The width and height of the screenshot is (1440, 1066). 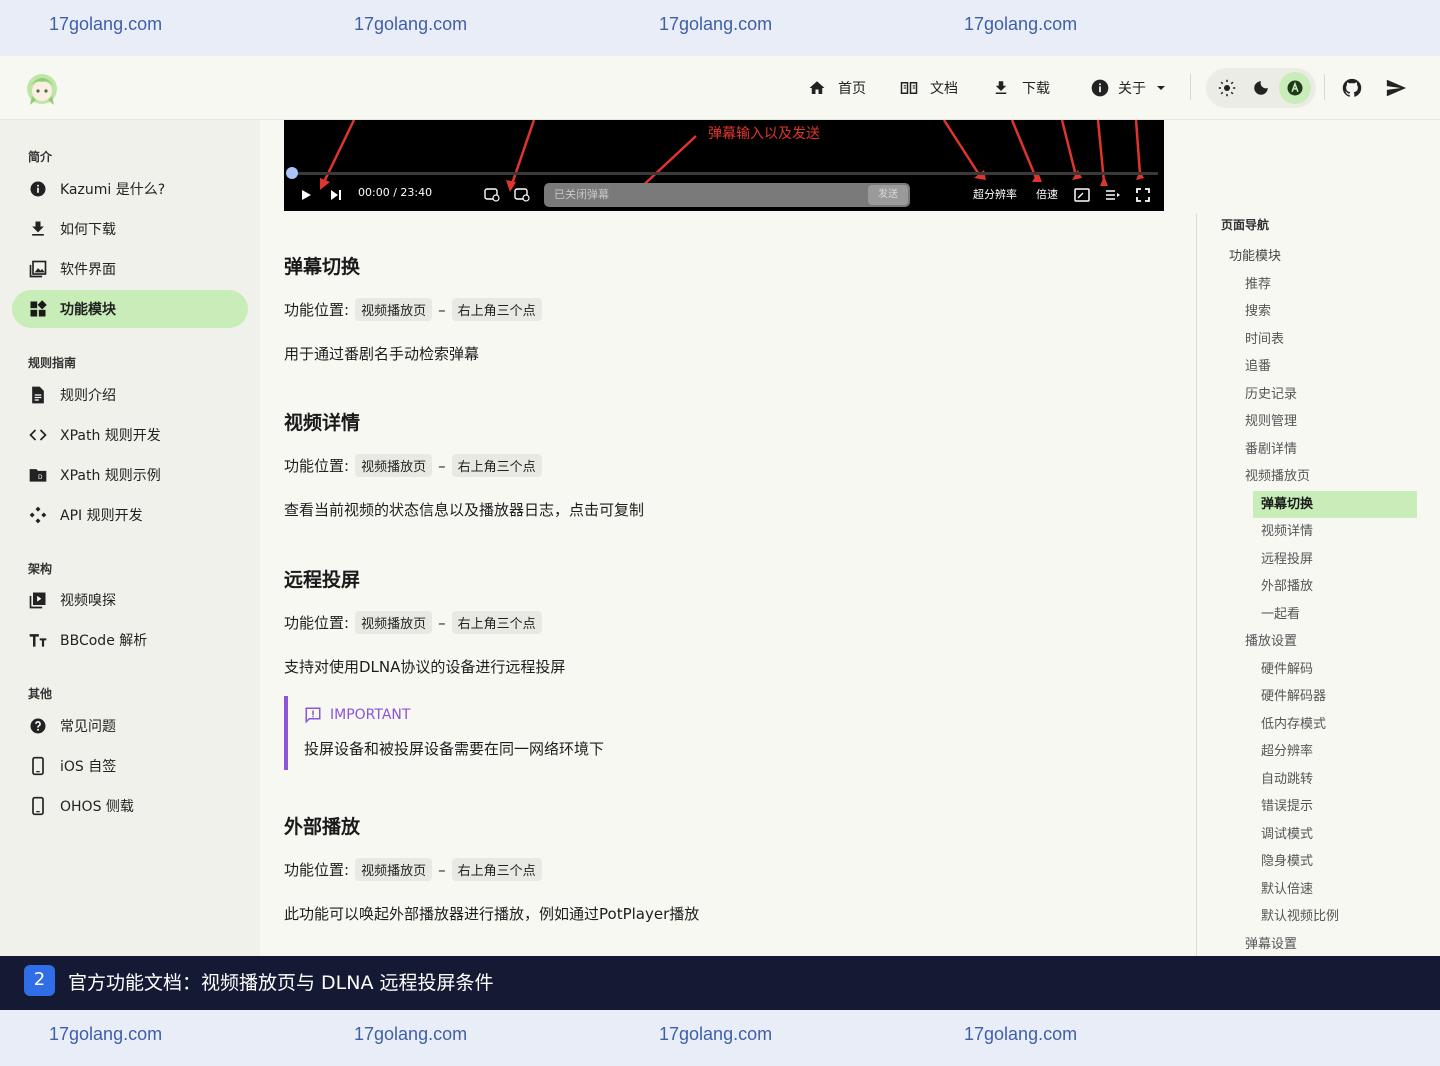 What do you see at coordinates (130, 269) in the screenshot?
I see `sidebar-item-ui: 软件界面` at bounding box center [130, 269].